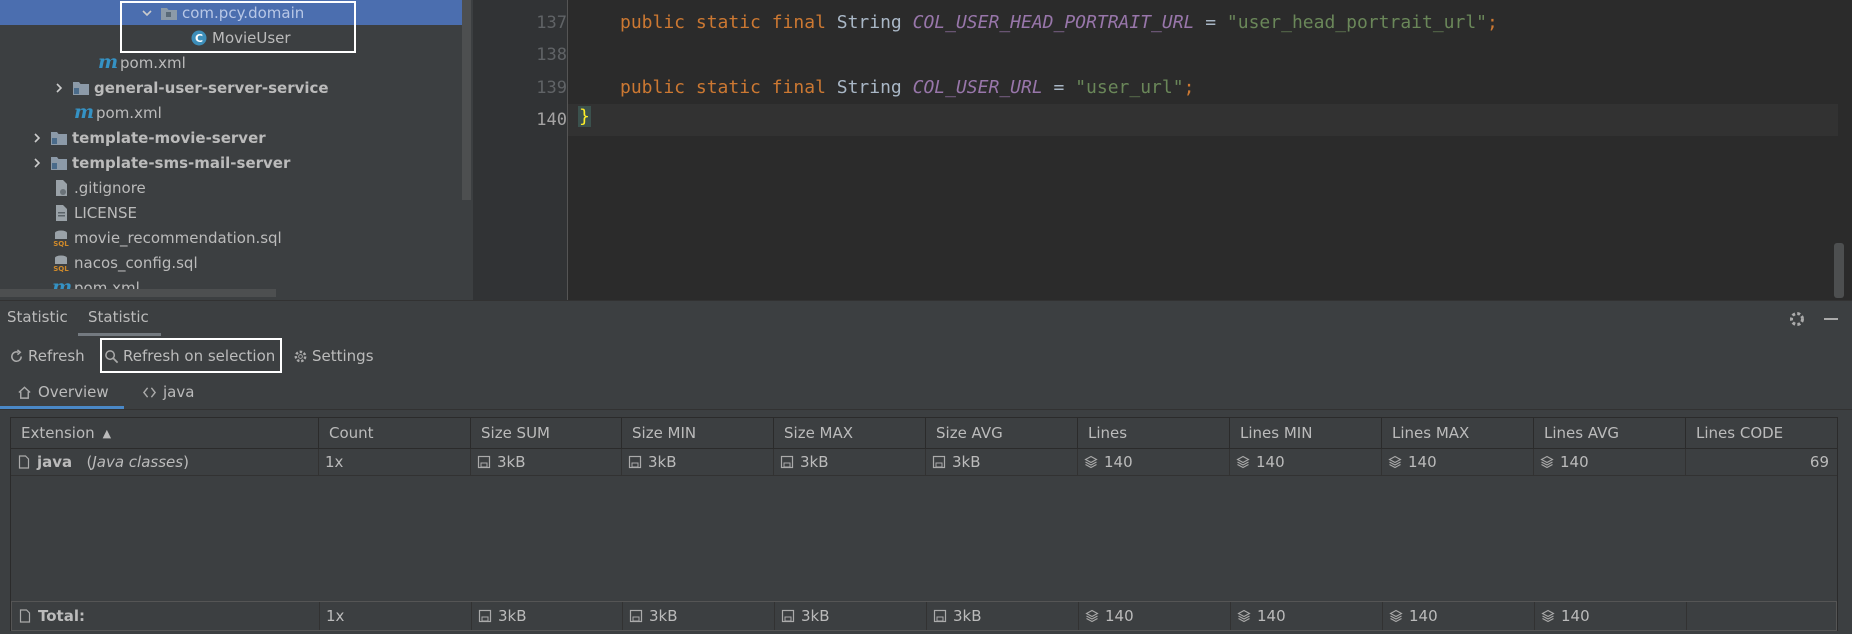 The width and height of the screenshot is (1852, 634). Describe the element at coordinates (107, 433) in the screenshot. I see `sort-ascending-icon: ▲` at that location.